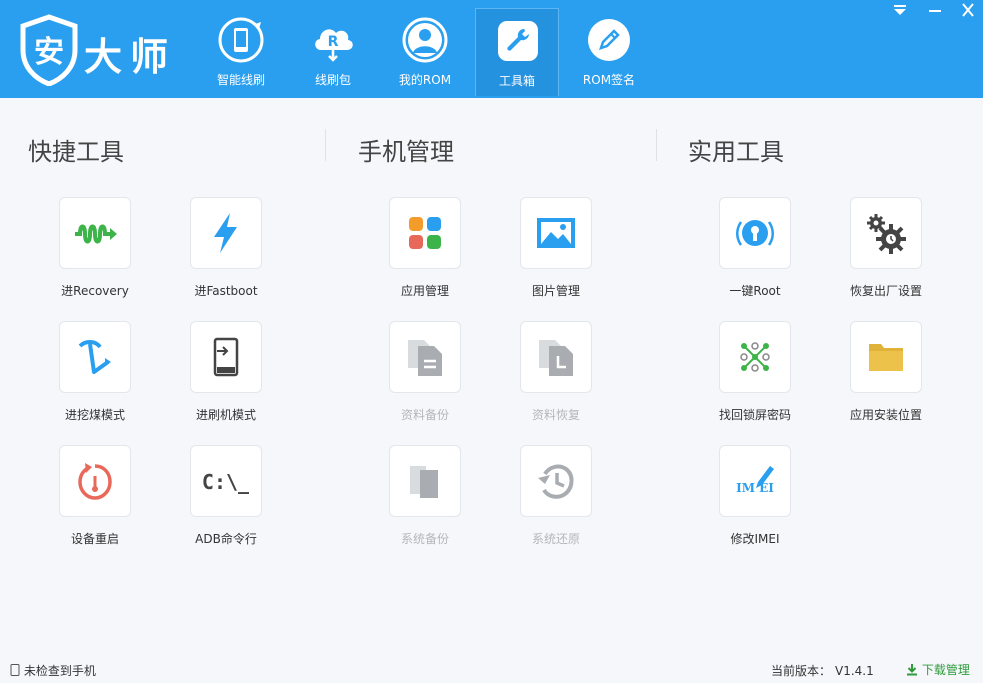  Describe the element at coordinates (425, 252) in the screenshot. I see `tool-app-management: 应用管理` at that location.